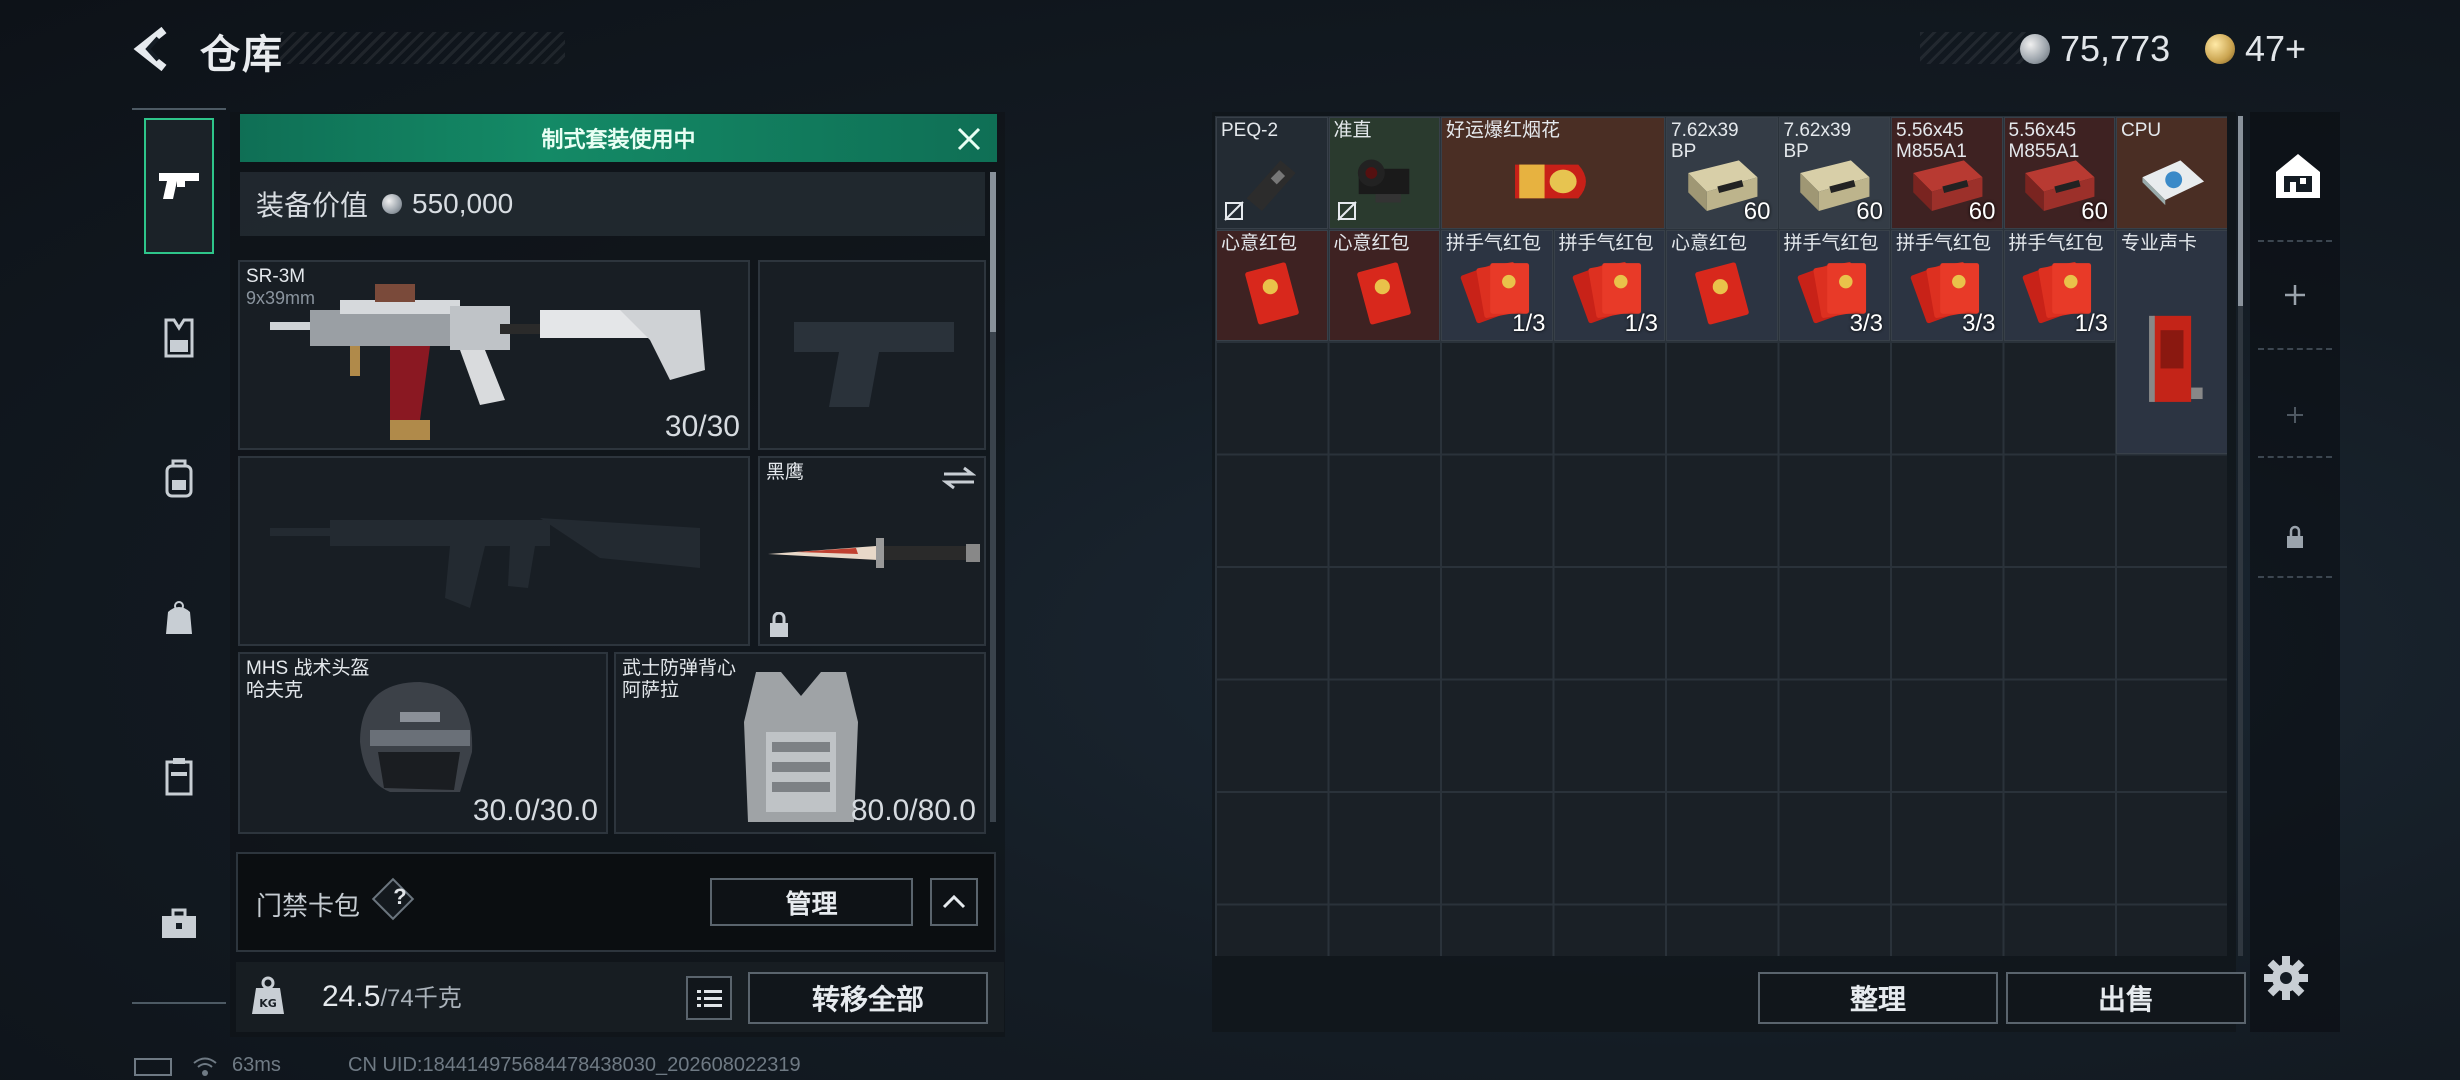 The image size is (2460, 1080). I want to click on secondary-weapon-slot, so click(494, 551).